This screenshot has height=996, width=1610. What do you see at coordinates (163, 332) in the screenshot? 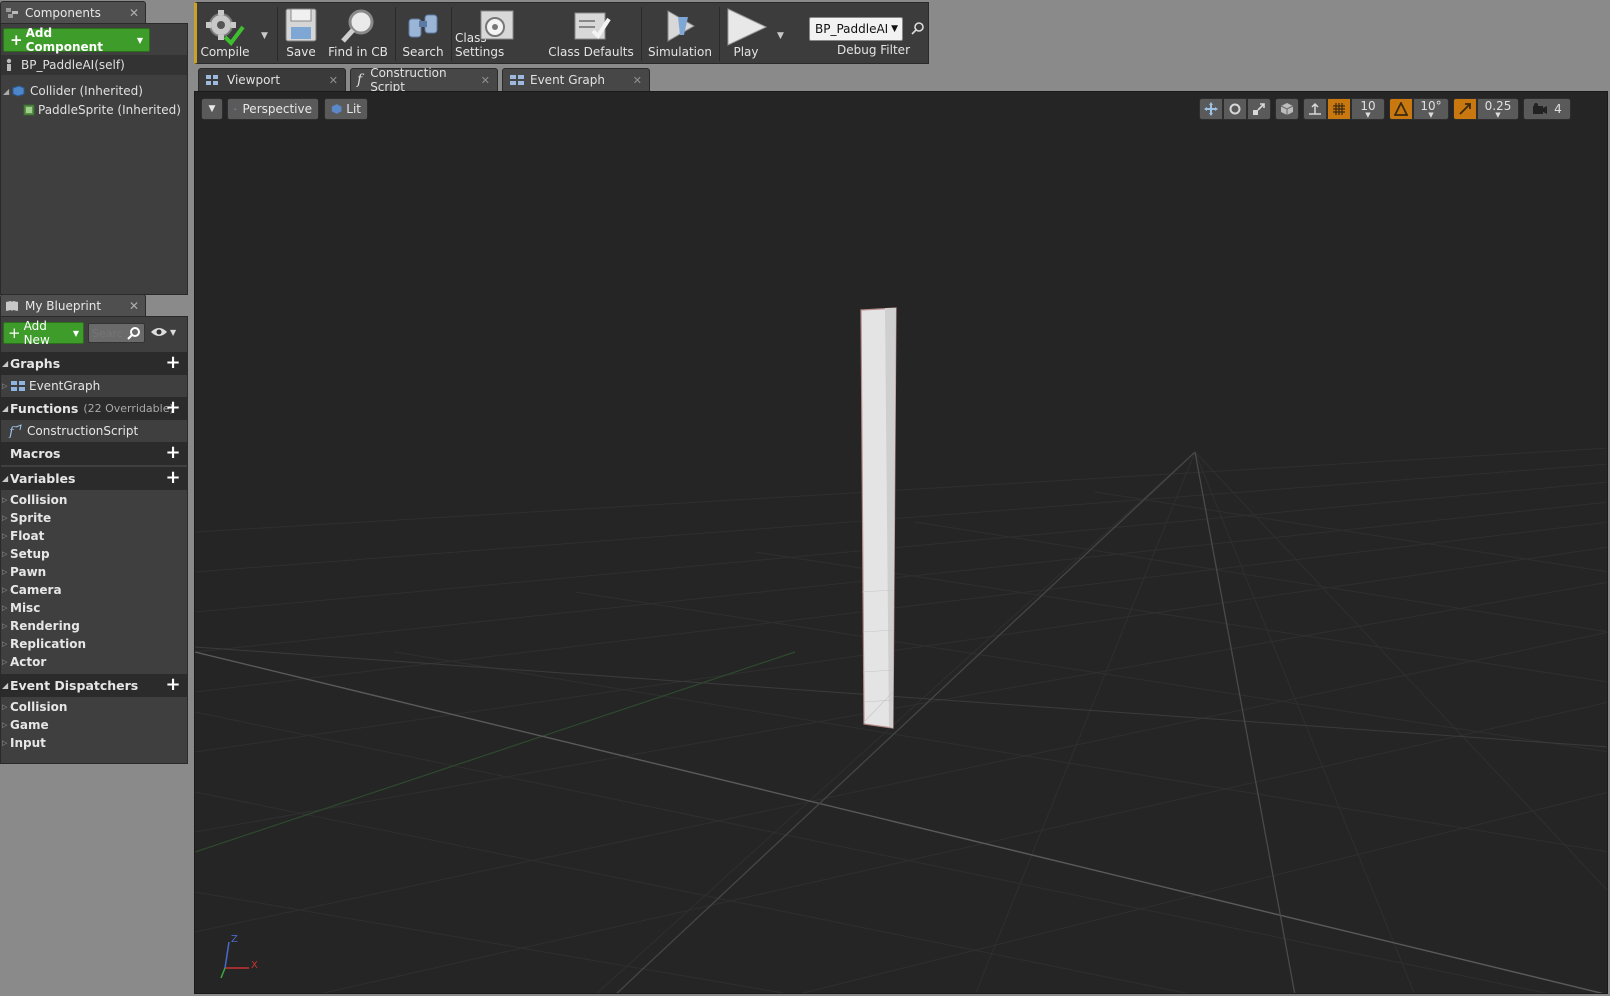
I see `view-options-button: ▼` at bounding box center [163, 332].